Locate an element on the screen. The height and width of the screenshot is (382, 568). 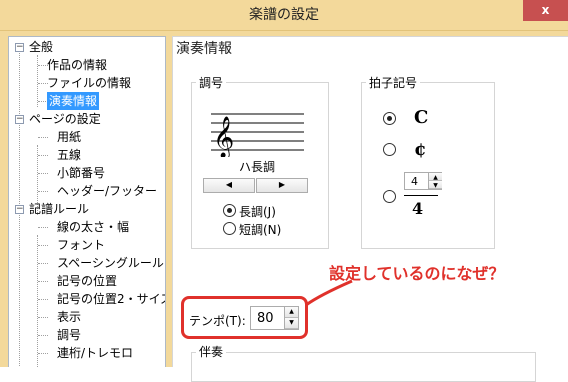
spin-down-icon: ▼ is located at coordinates (435, 185).